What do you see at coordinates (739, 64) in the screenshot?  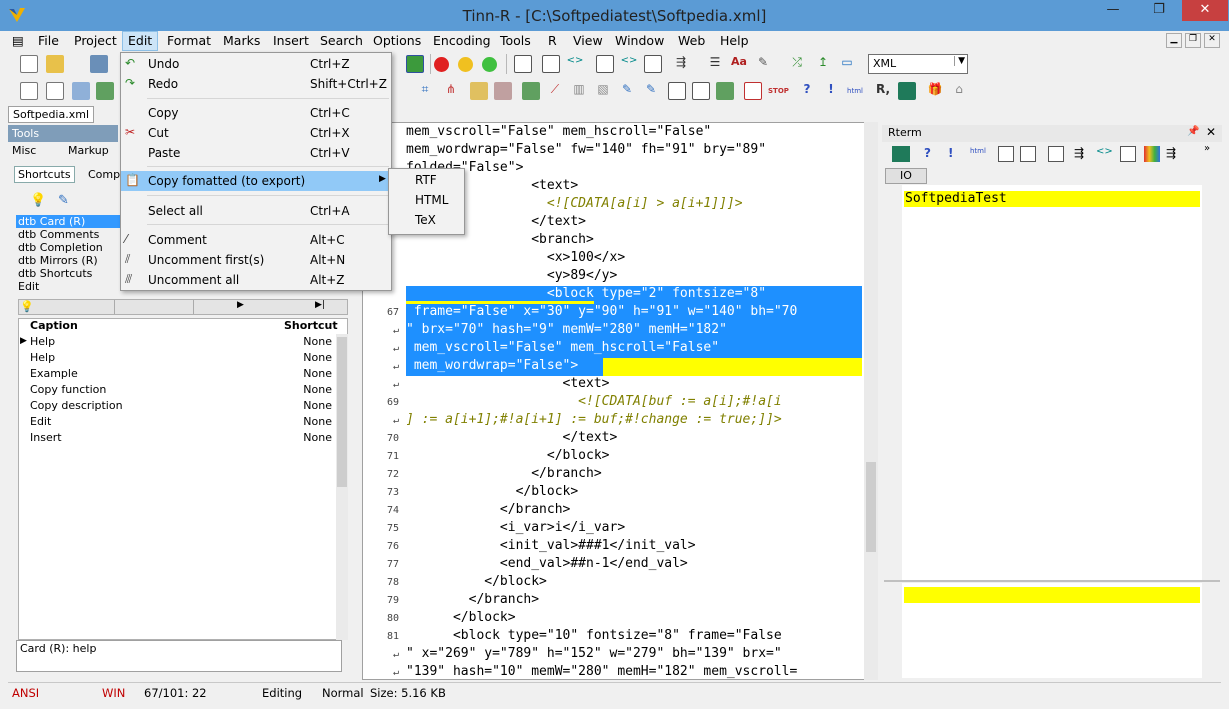 I see `font-case-icon: Aa` at bounding box center [739, 64].